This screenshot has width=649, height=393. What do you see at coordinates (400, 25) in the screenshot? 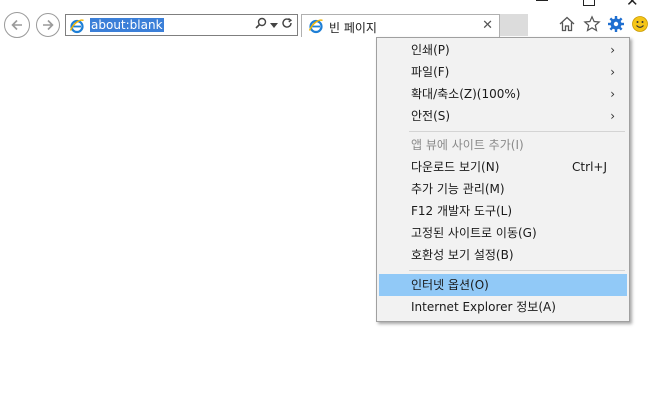
I see `browser-tab: 빈 페이지 ✕` at bounding box center [400, 25].